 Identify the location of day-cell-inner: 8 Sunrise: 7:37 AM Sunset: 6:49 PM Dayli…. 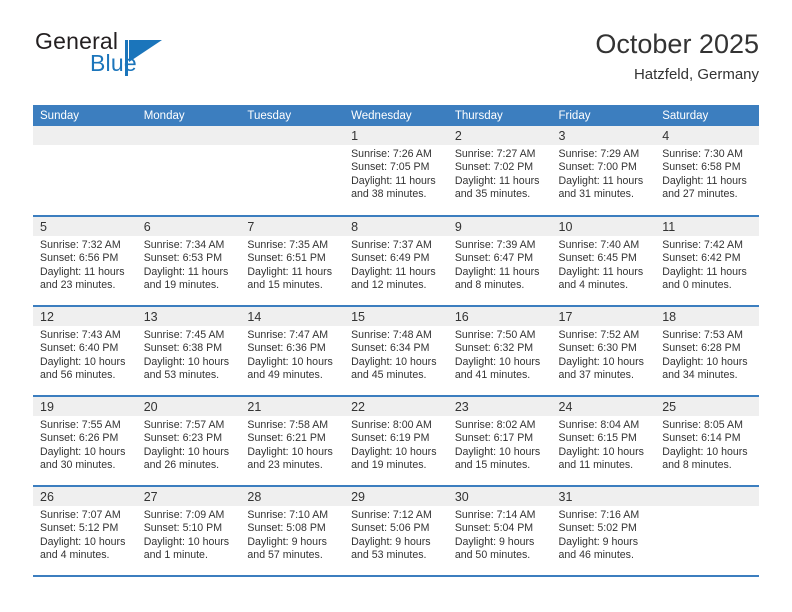
(396, 261).